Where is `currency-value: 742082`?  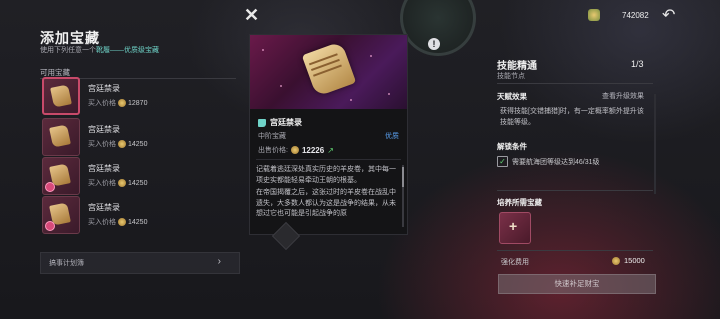
currency-value: 742082 is located at coordinates (635, 15).